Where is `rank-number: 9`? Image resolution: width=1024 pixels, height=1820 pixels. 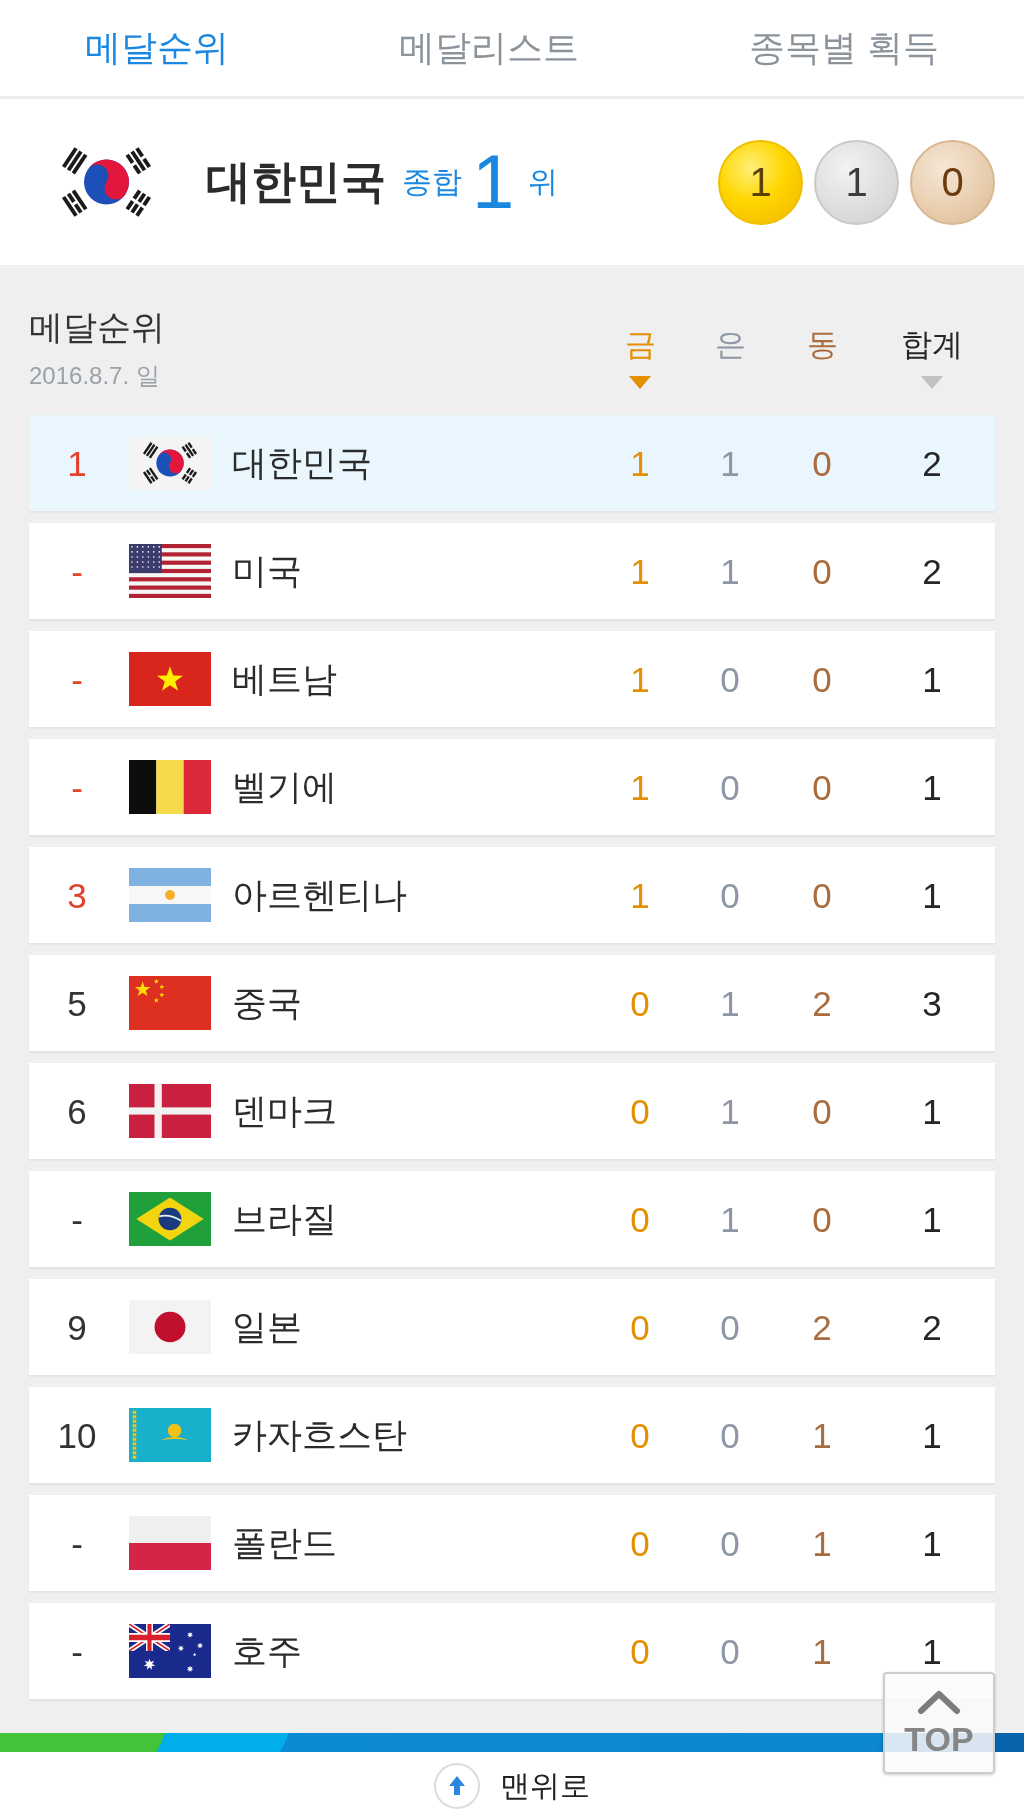
rank-number: 9 is located at coordinates (77, 1327).